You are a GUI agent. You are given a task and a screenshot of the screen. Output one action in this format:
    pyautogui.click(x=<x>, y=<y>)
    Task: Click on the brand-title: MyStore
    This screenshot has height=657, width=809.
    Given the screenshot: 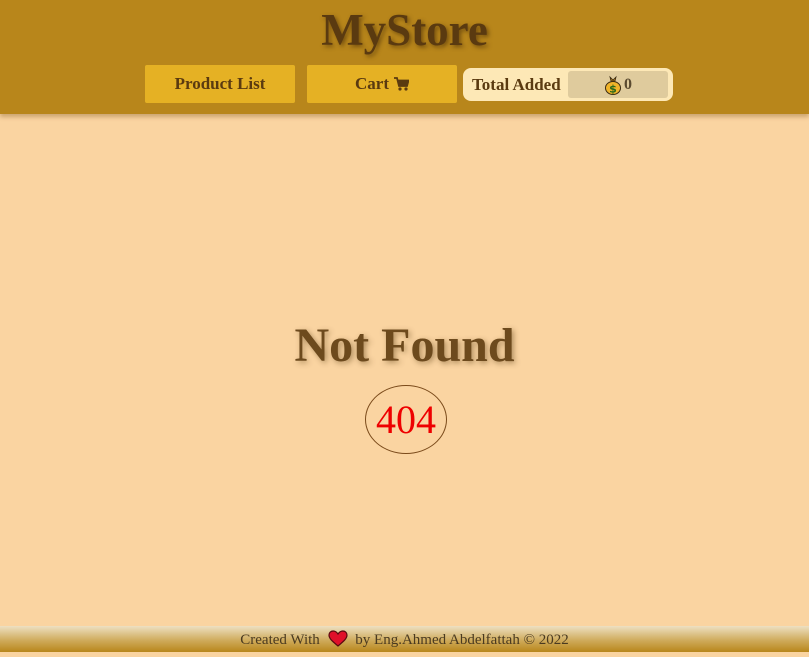 What is the action you would take?
    pyautogui.click(x=404, y=30)
    